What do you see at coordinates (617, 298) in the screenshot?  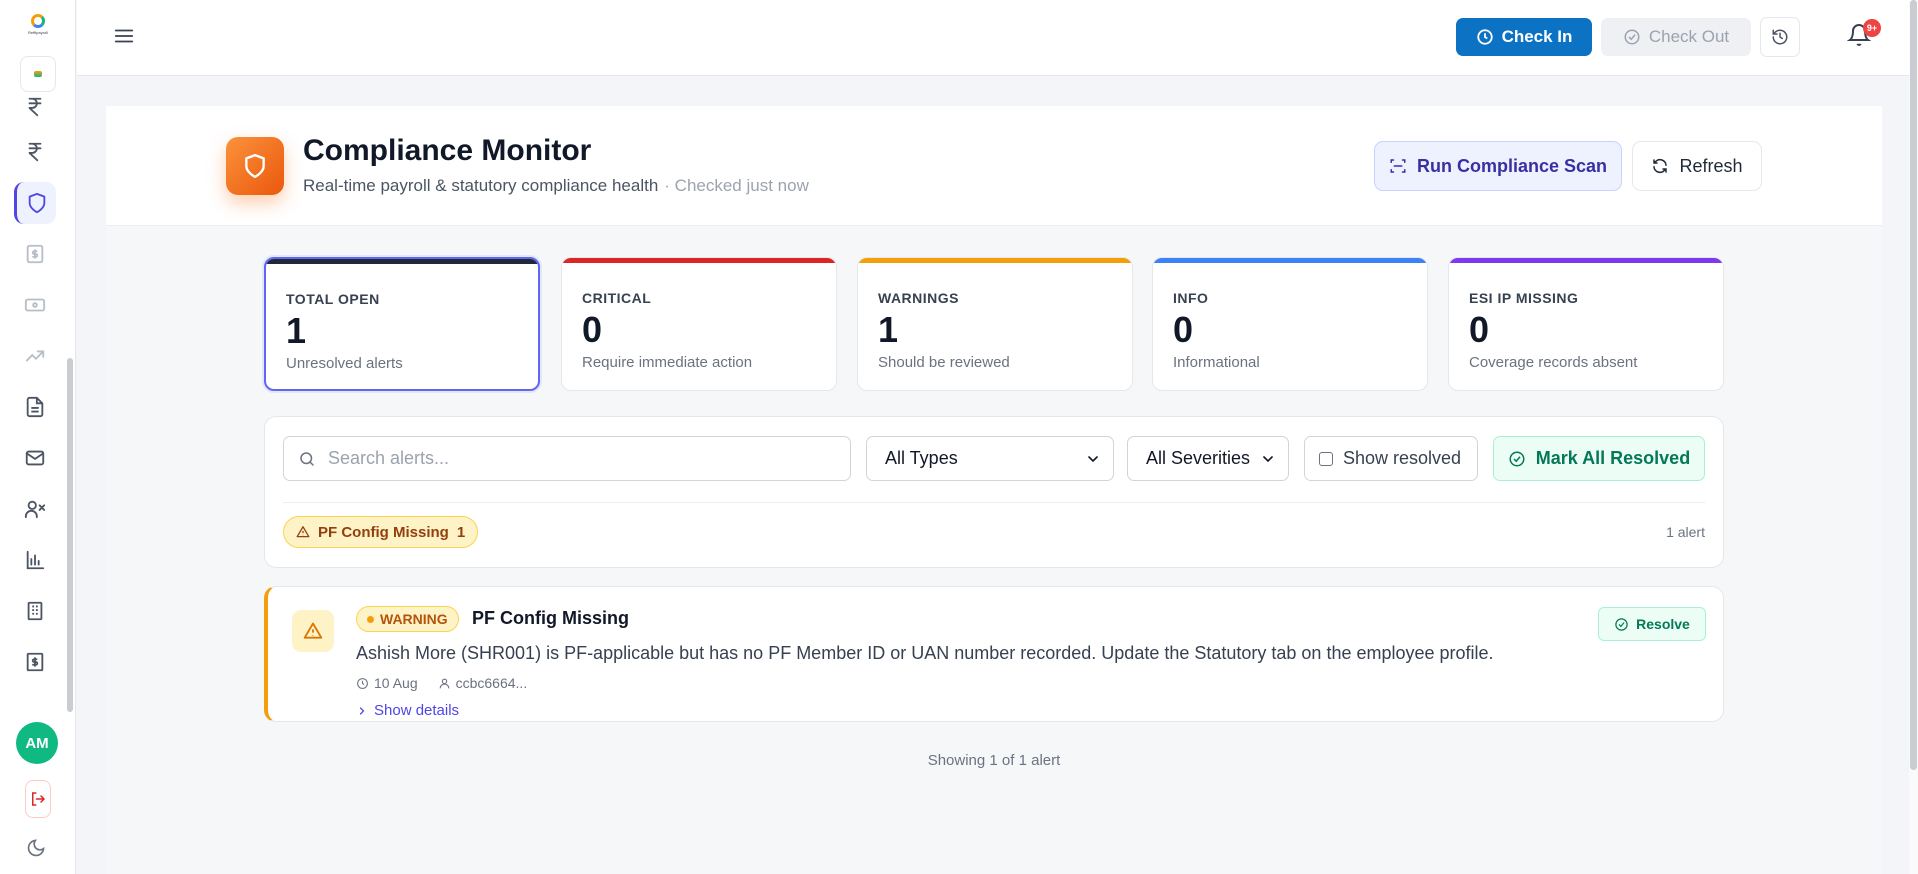 I see `stat-label: CRITICAL` at bounding box center [617, 298].